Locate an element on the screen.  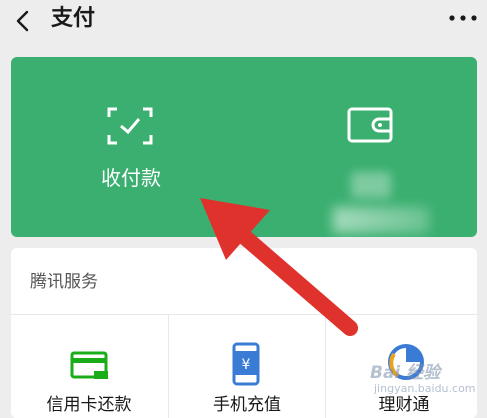
service-credit-card-repay: 信用卡还款 is located at coordinates (89, 366).